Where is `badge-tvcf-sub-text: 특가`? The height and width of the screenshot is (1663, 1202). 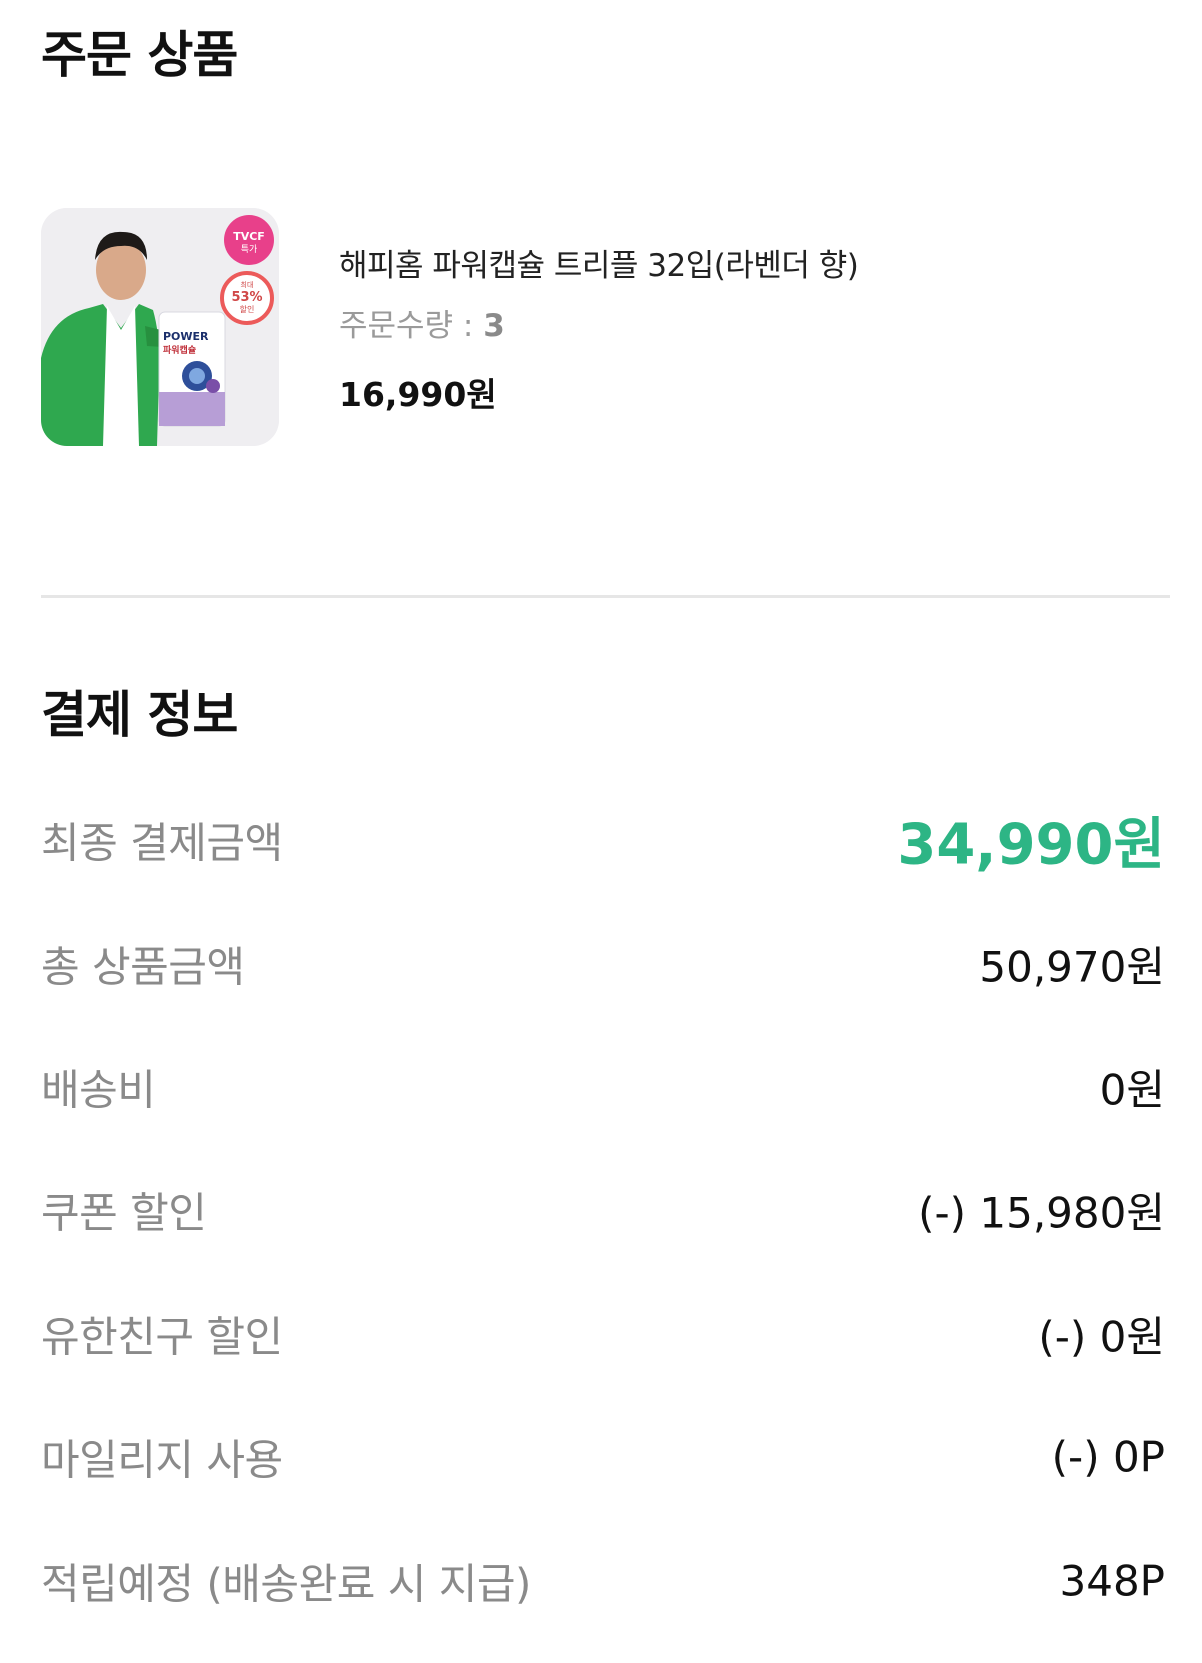 badge-tvcf-sub-text: 특가 is located at coordinates (249, 249).